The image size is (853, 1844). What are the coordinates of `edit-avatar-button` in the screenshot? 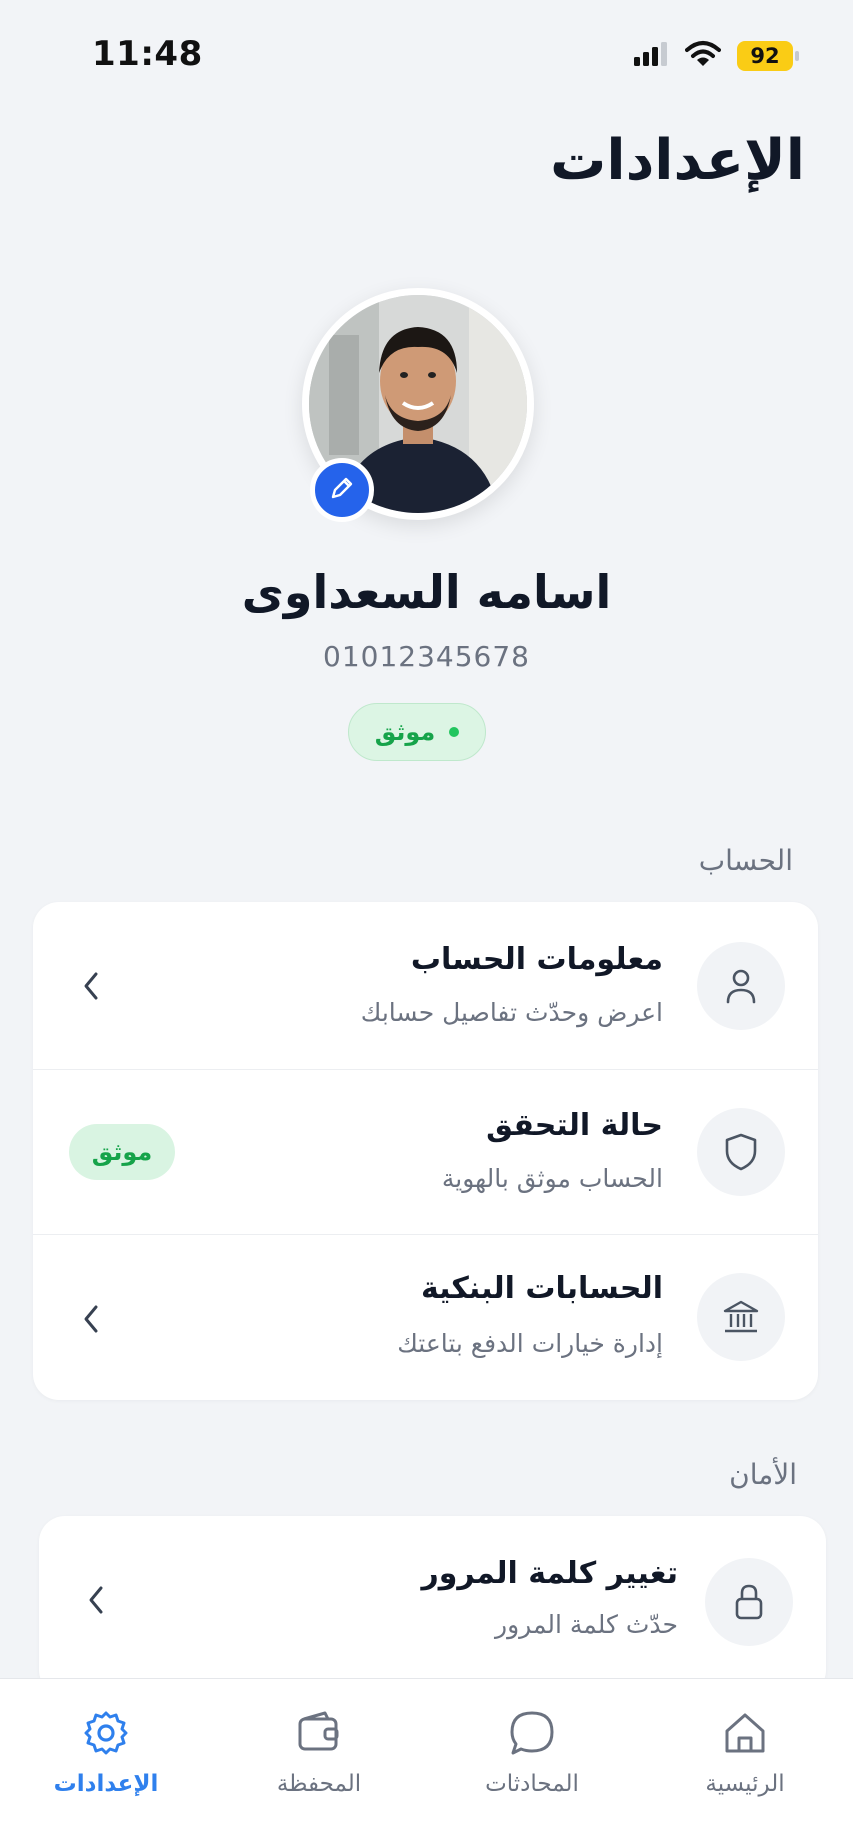 It's located at (342, 490).